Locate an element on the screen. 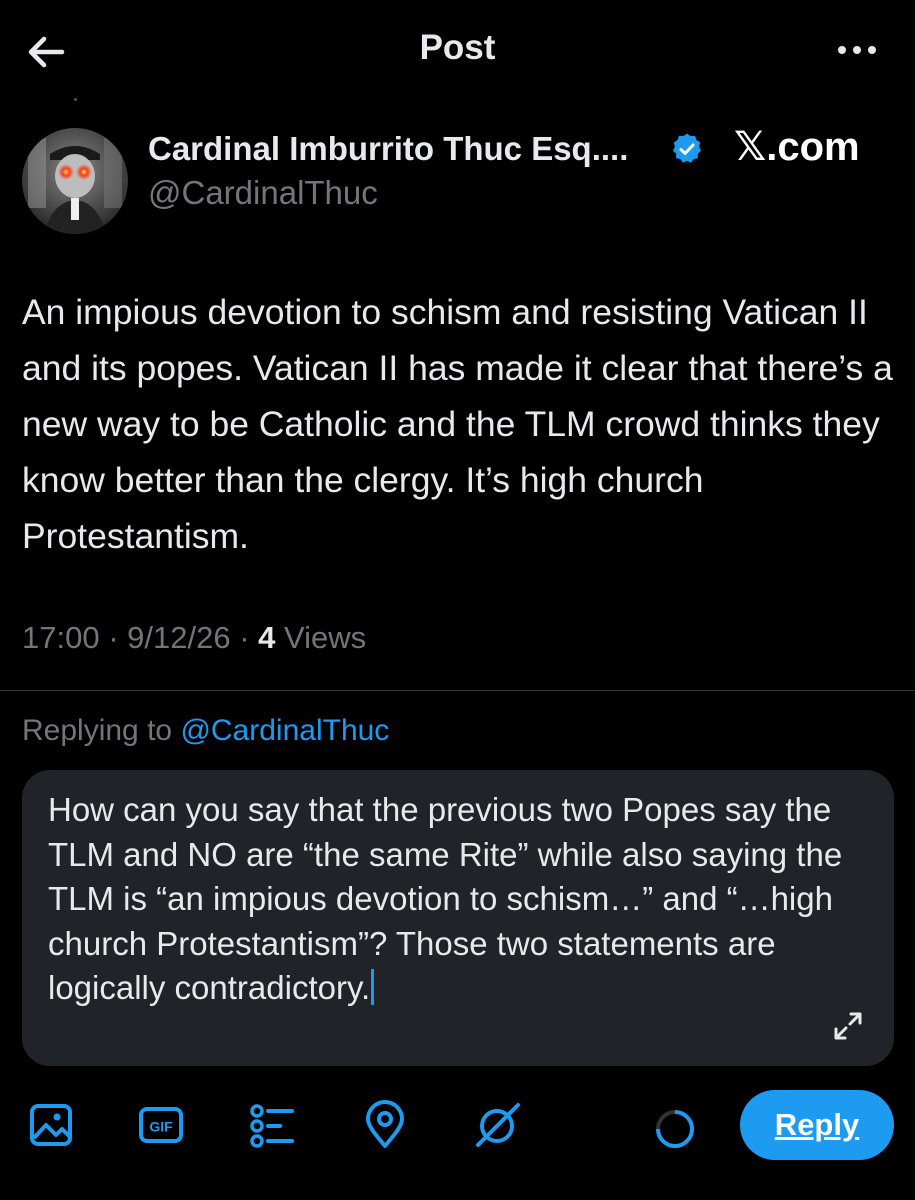 Image resolution: width=915 pixels, height=1200 pixels. page-title: Post is located at coordinates (457, 47).